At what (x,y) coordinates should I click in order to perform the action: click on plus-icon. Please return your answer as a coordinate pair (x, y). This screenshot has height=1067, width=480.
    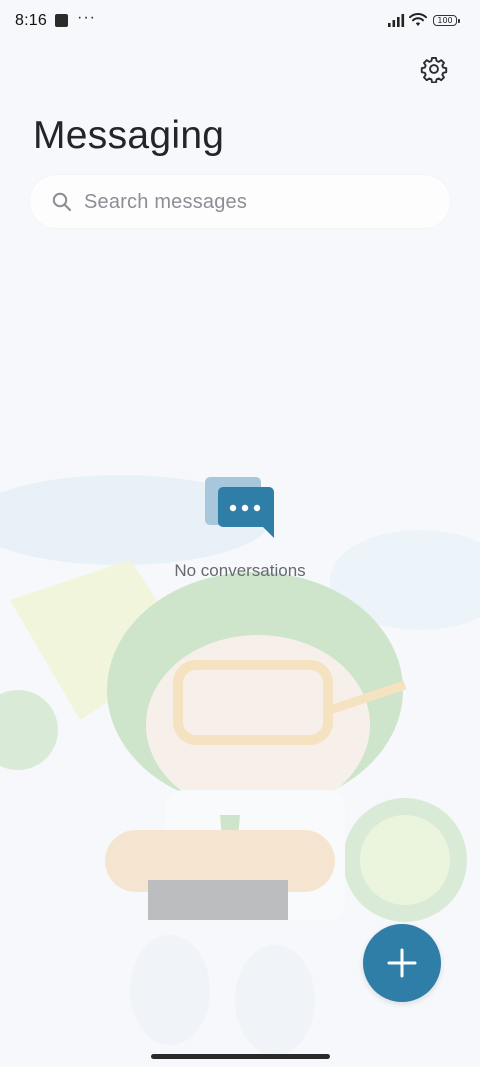
    Looking at the image, I should click on (402, 963).